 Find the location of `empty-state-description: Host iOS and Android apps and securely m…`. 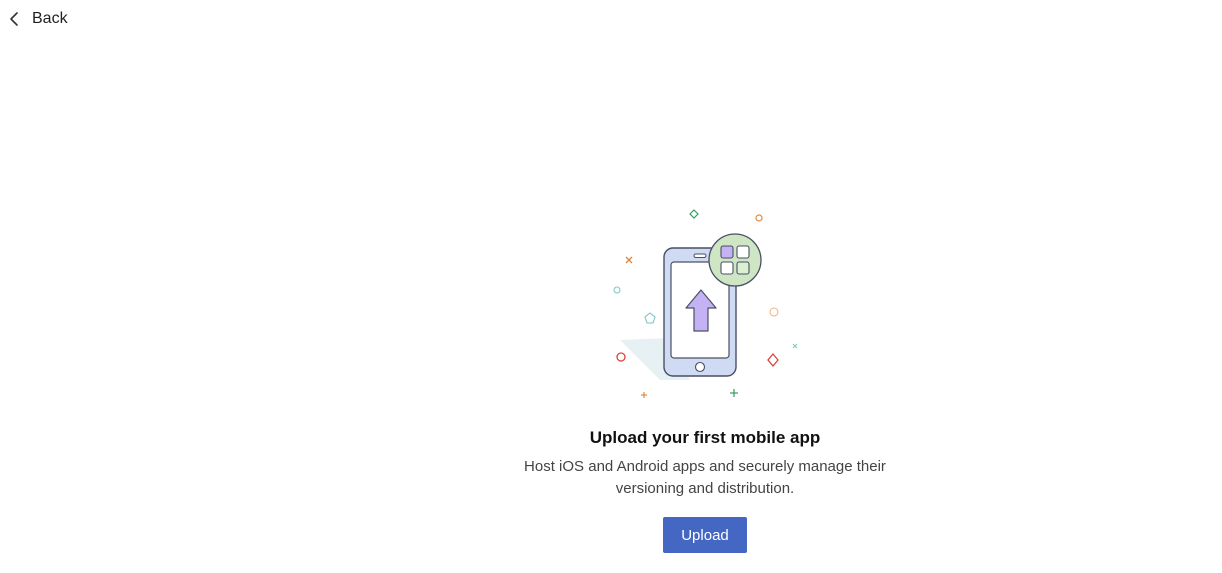

empty-state-description: Host iOS and Android apps and securely m… is located at coordinates (611, 478).